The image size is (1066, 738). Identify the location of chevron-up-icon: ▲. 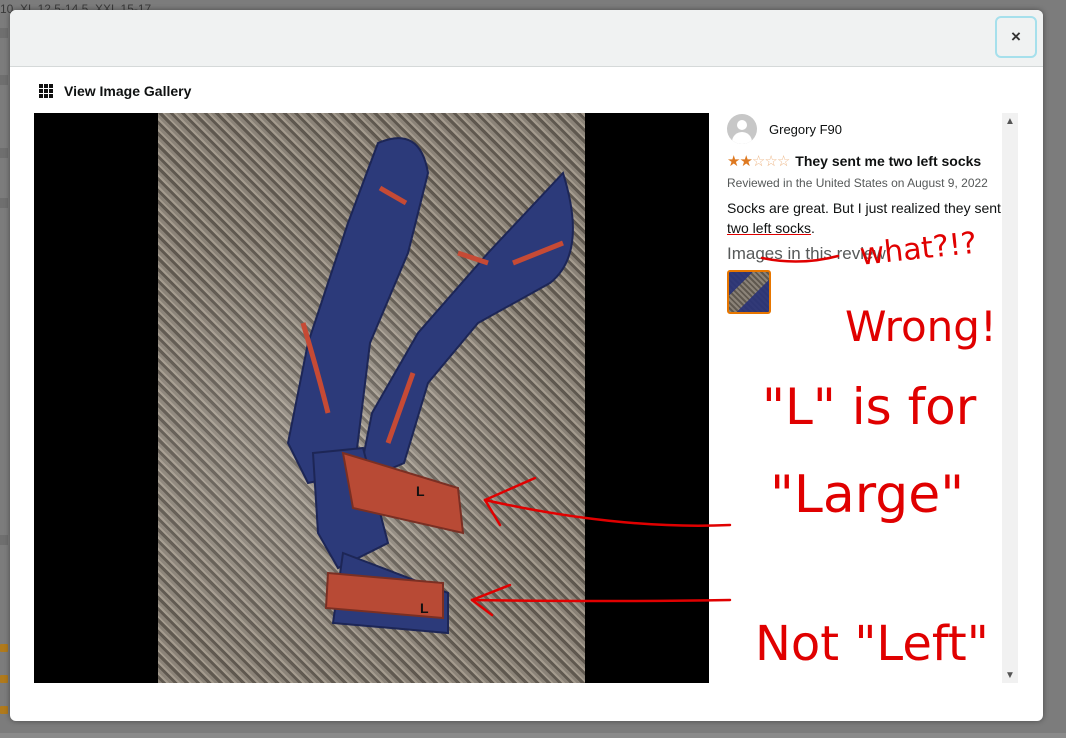
(1010, 121).